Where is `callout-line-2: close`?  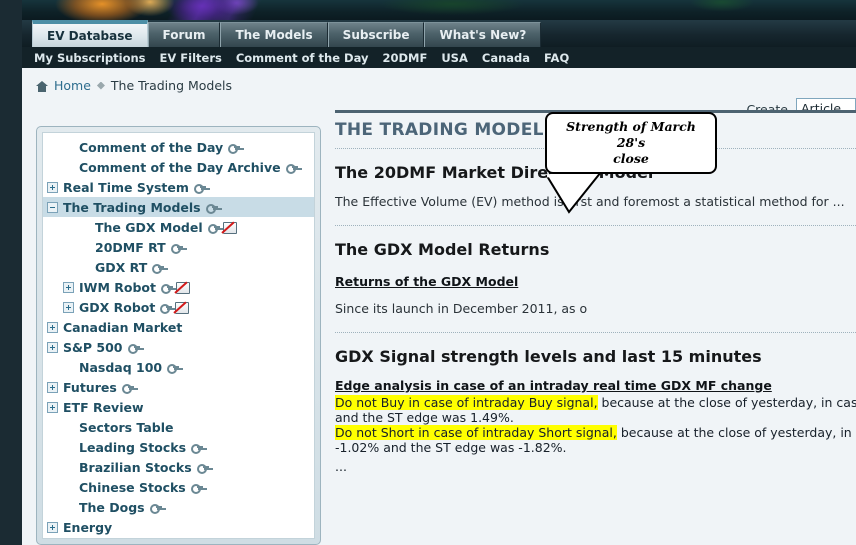
callout-line-2: close is located at coordinates (631, 158).